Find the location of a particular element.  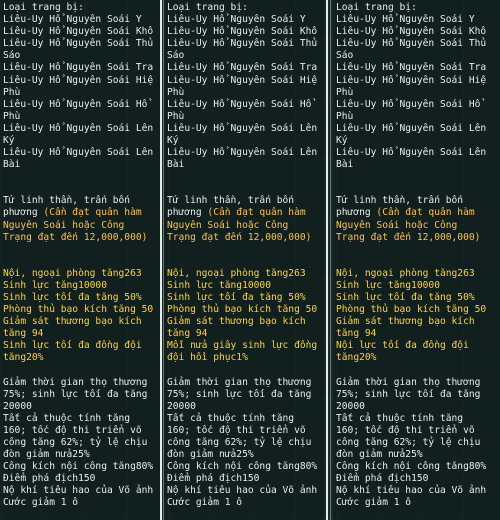

set-bonus-line: Nội lực tối đa đồng đội is located at coordinates (402, 346).